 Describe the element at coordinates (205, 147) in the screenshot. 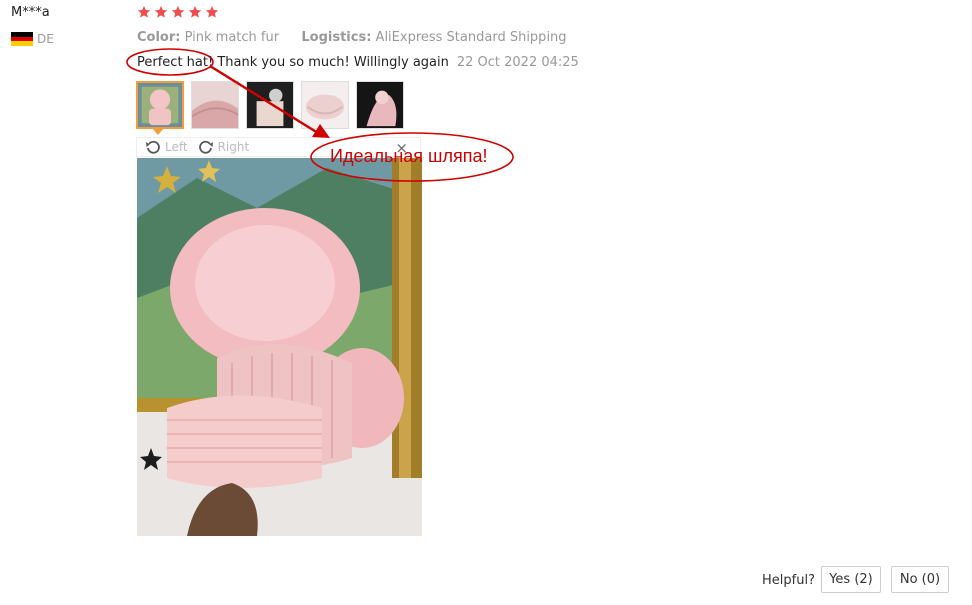

I see `rotate-right-icon` at that location.